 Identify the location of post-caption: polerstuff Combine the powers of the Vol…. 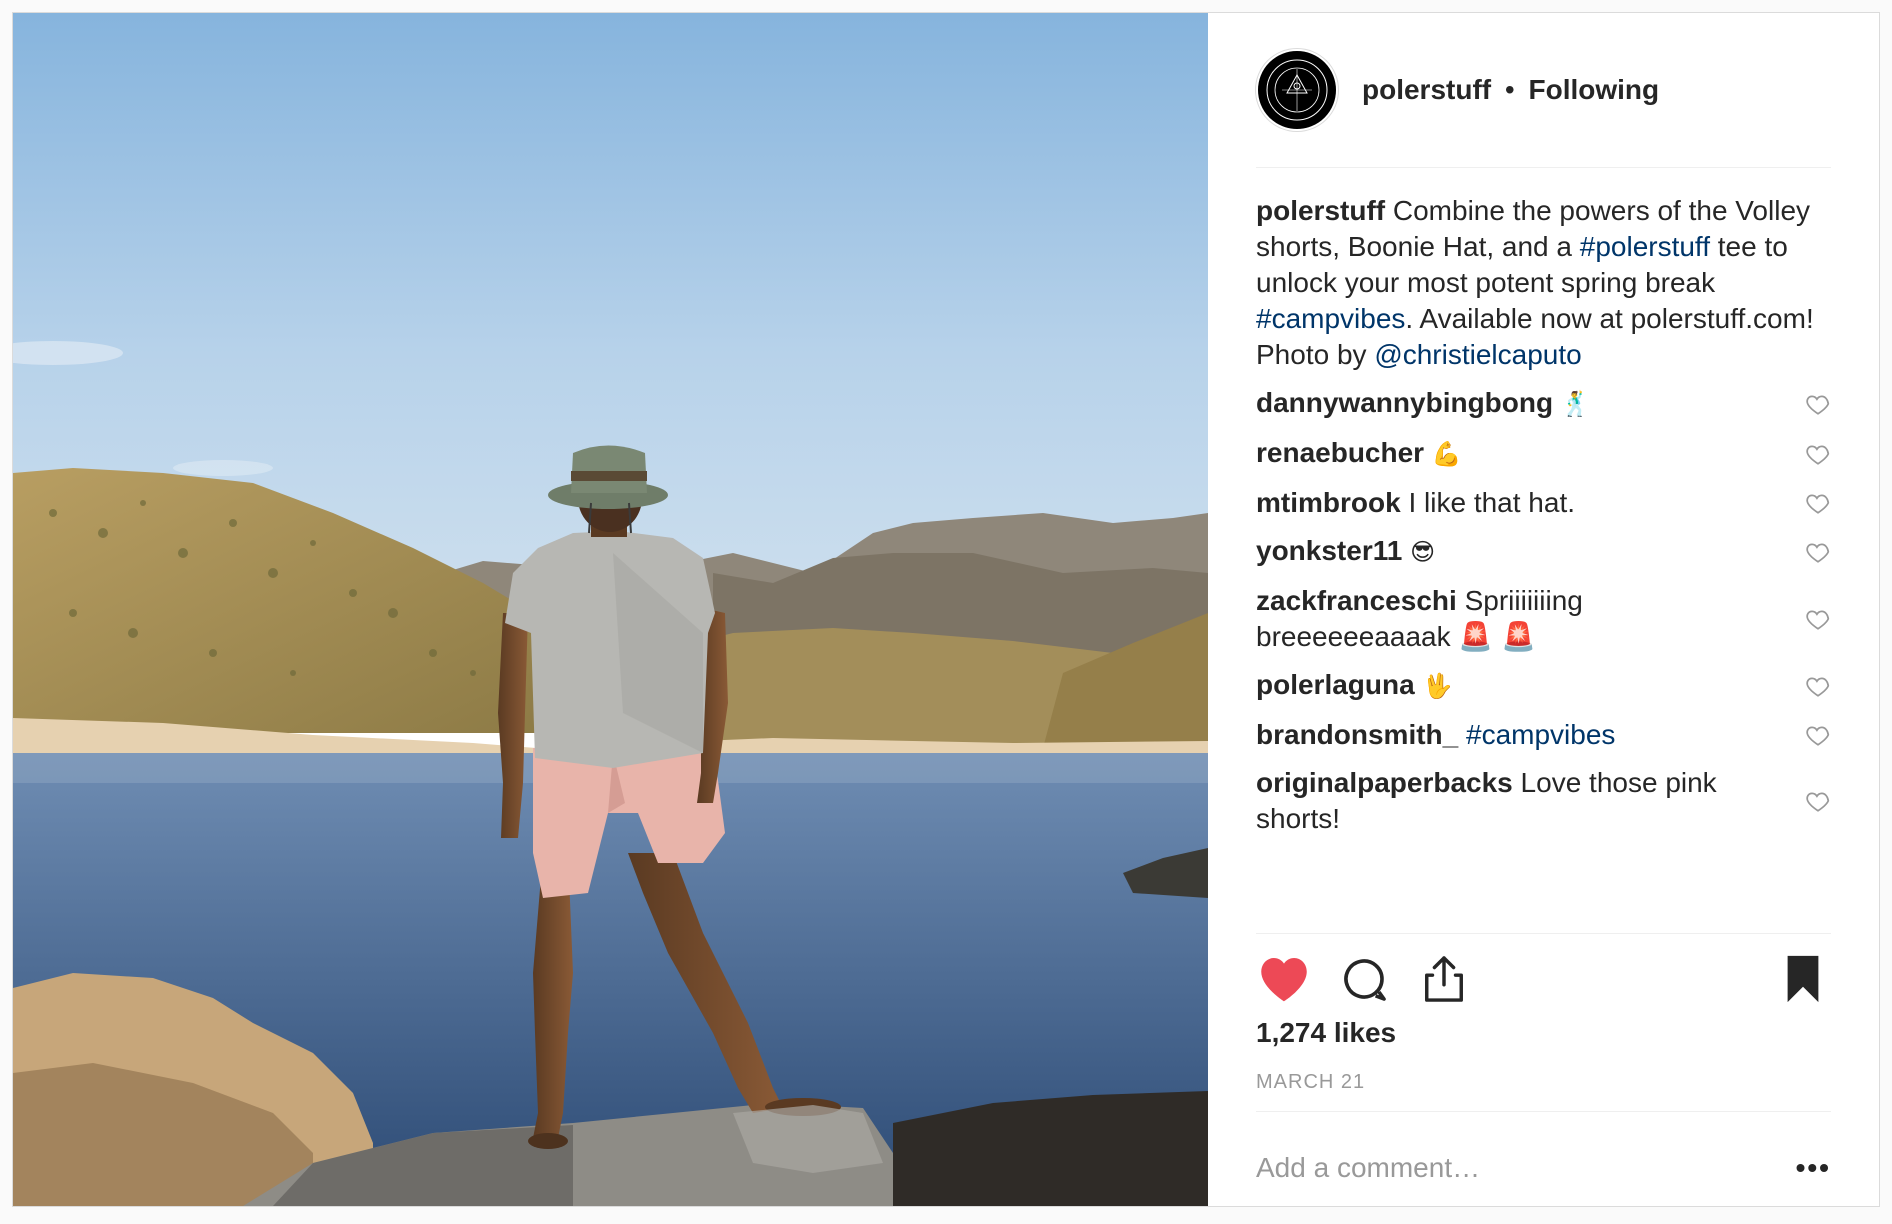
(1543, 283).